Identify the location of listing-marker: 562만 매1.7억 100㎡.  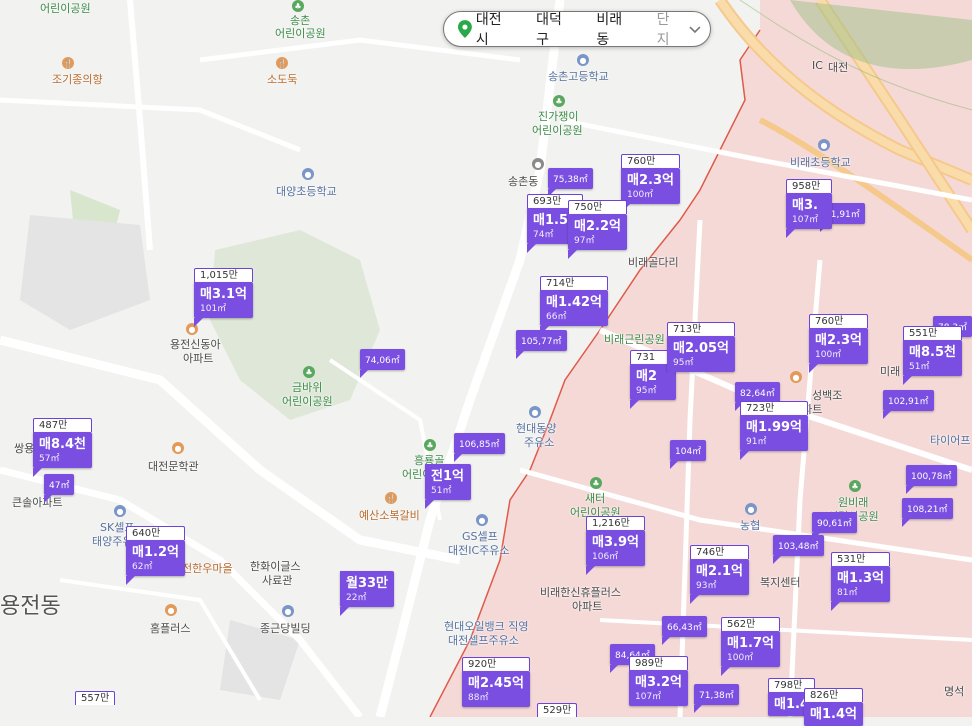
(750, 646).